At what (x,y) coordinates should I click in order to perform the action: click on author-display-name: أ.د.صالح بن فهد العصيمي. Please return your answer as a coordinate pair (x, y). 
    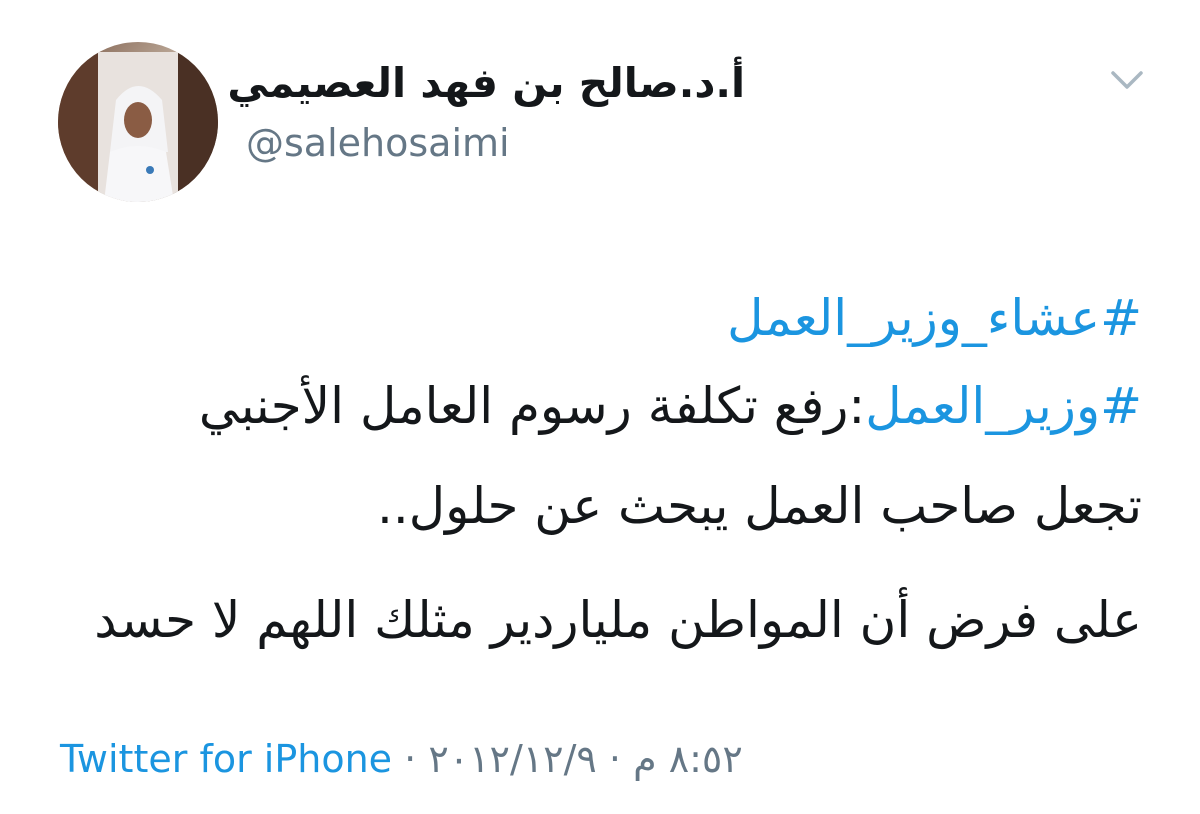
    Looking at the image, I should click on (486, 83).